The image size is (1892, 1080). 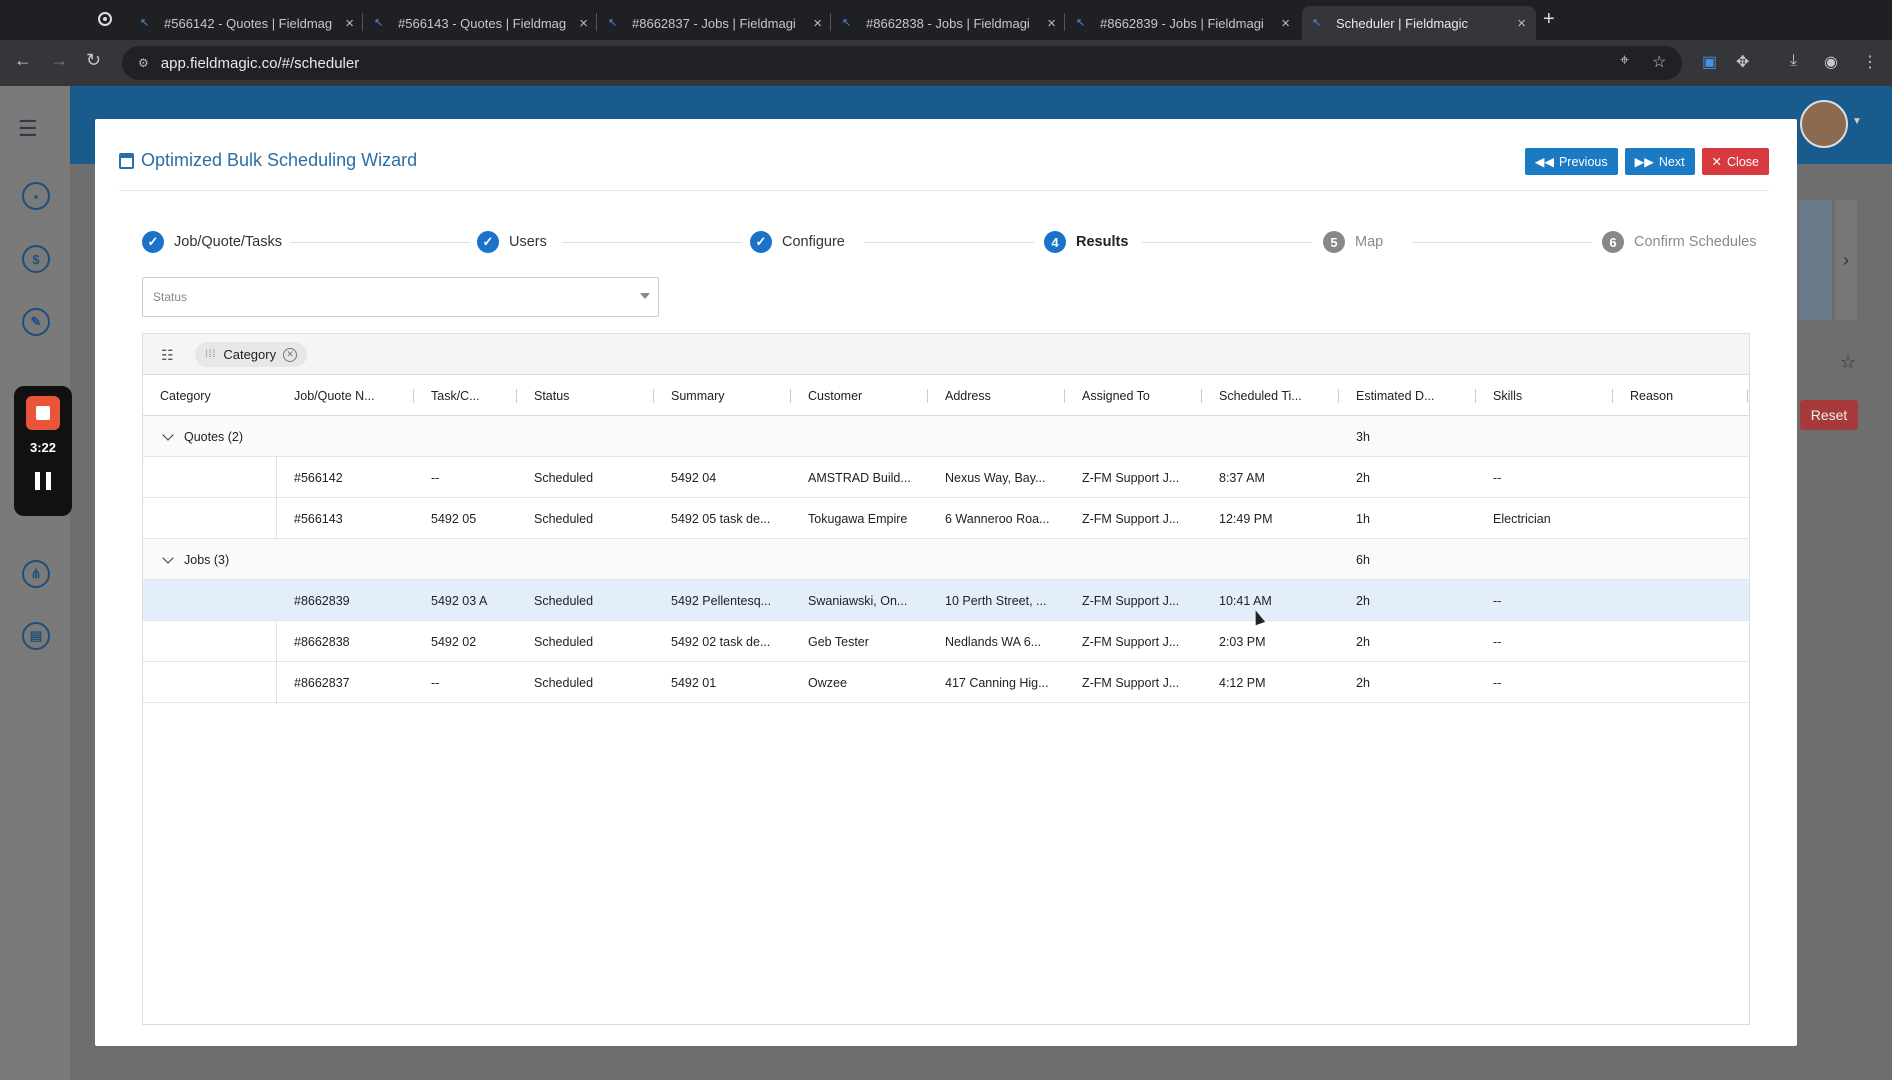 I want to click on col-header-category: Category, so click(x=215, y=395).